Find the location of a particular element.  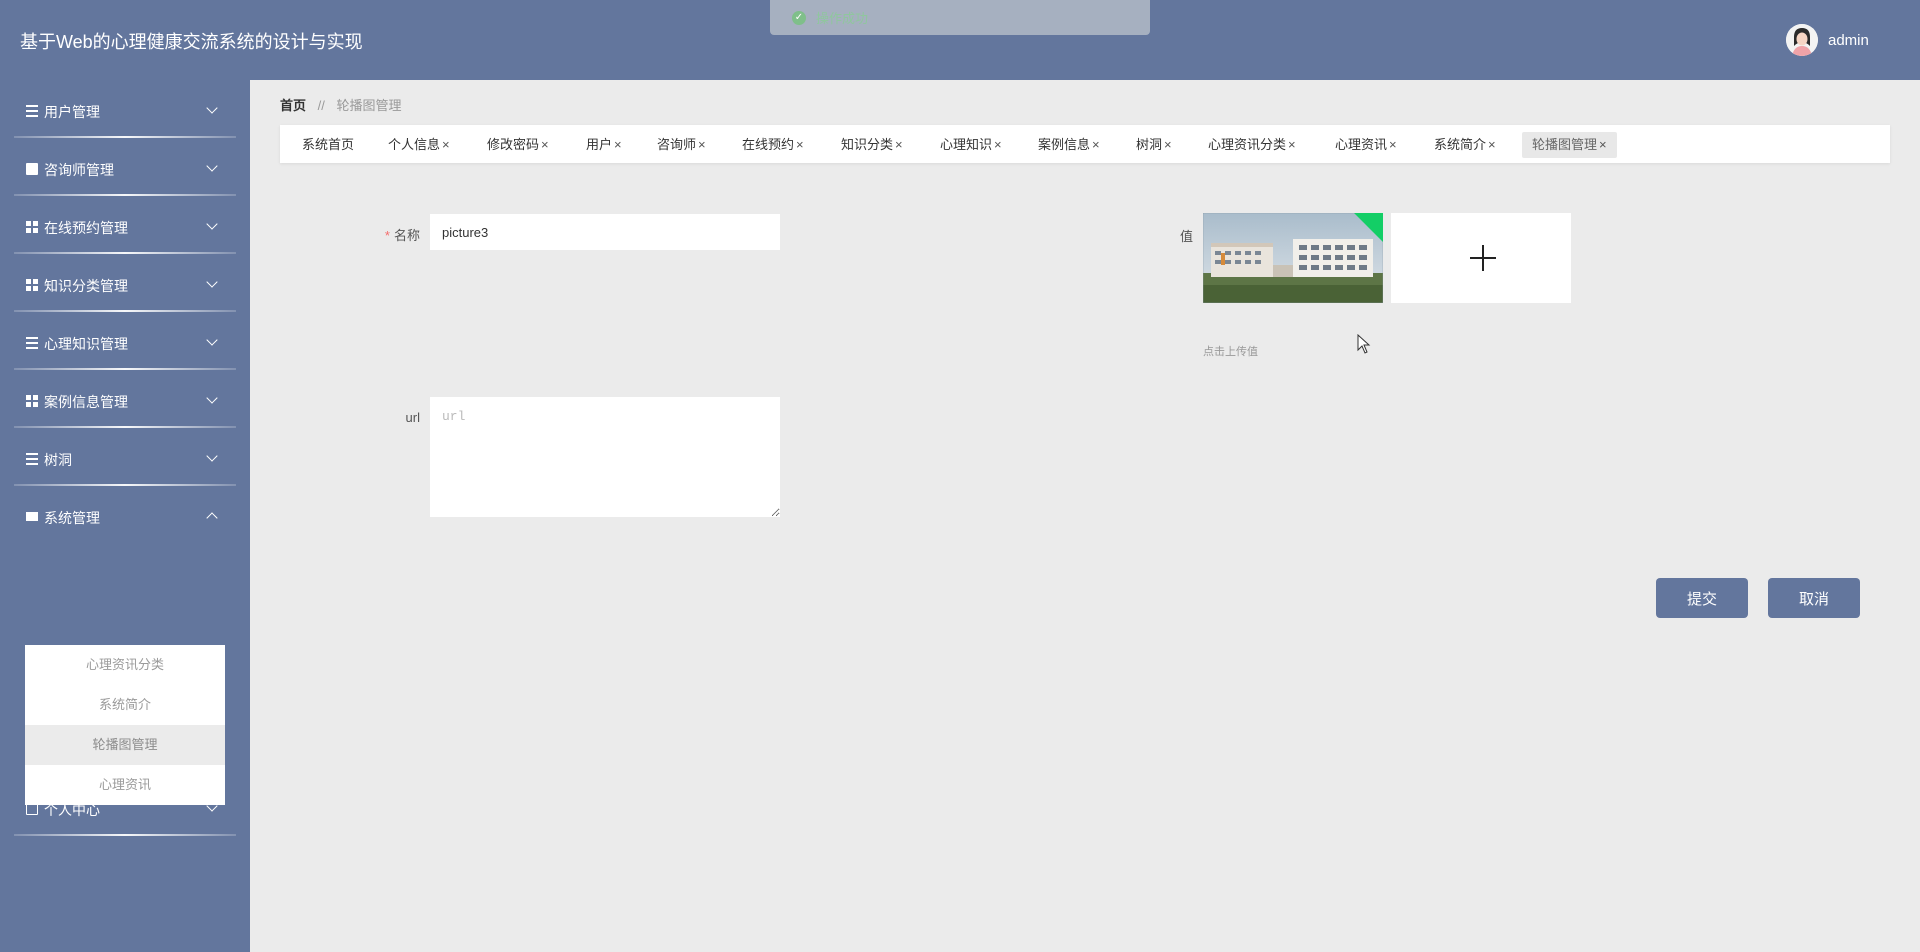

breadcrumb-current: 轮播图管理 is located at coordinates (369, 105).